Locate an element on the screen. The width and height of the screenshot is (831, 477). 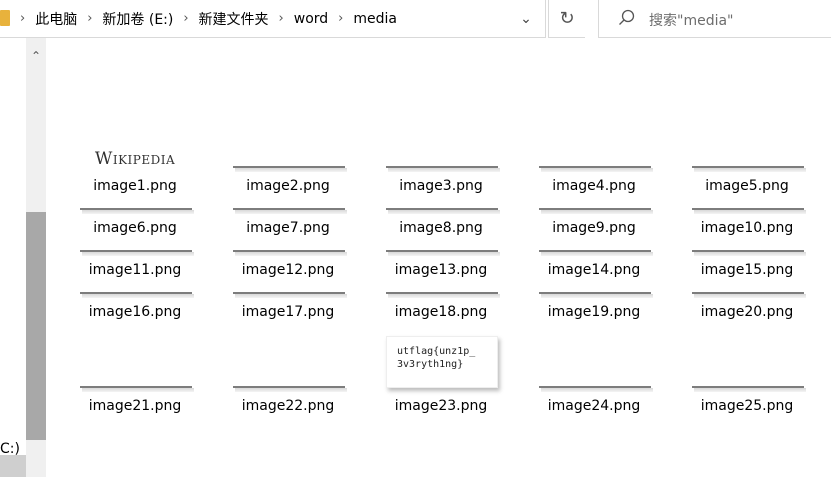
scrollbar-thumb is located at coordinates (36, 326).